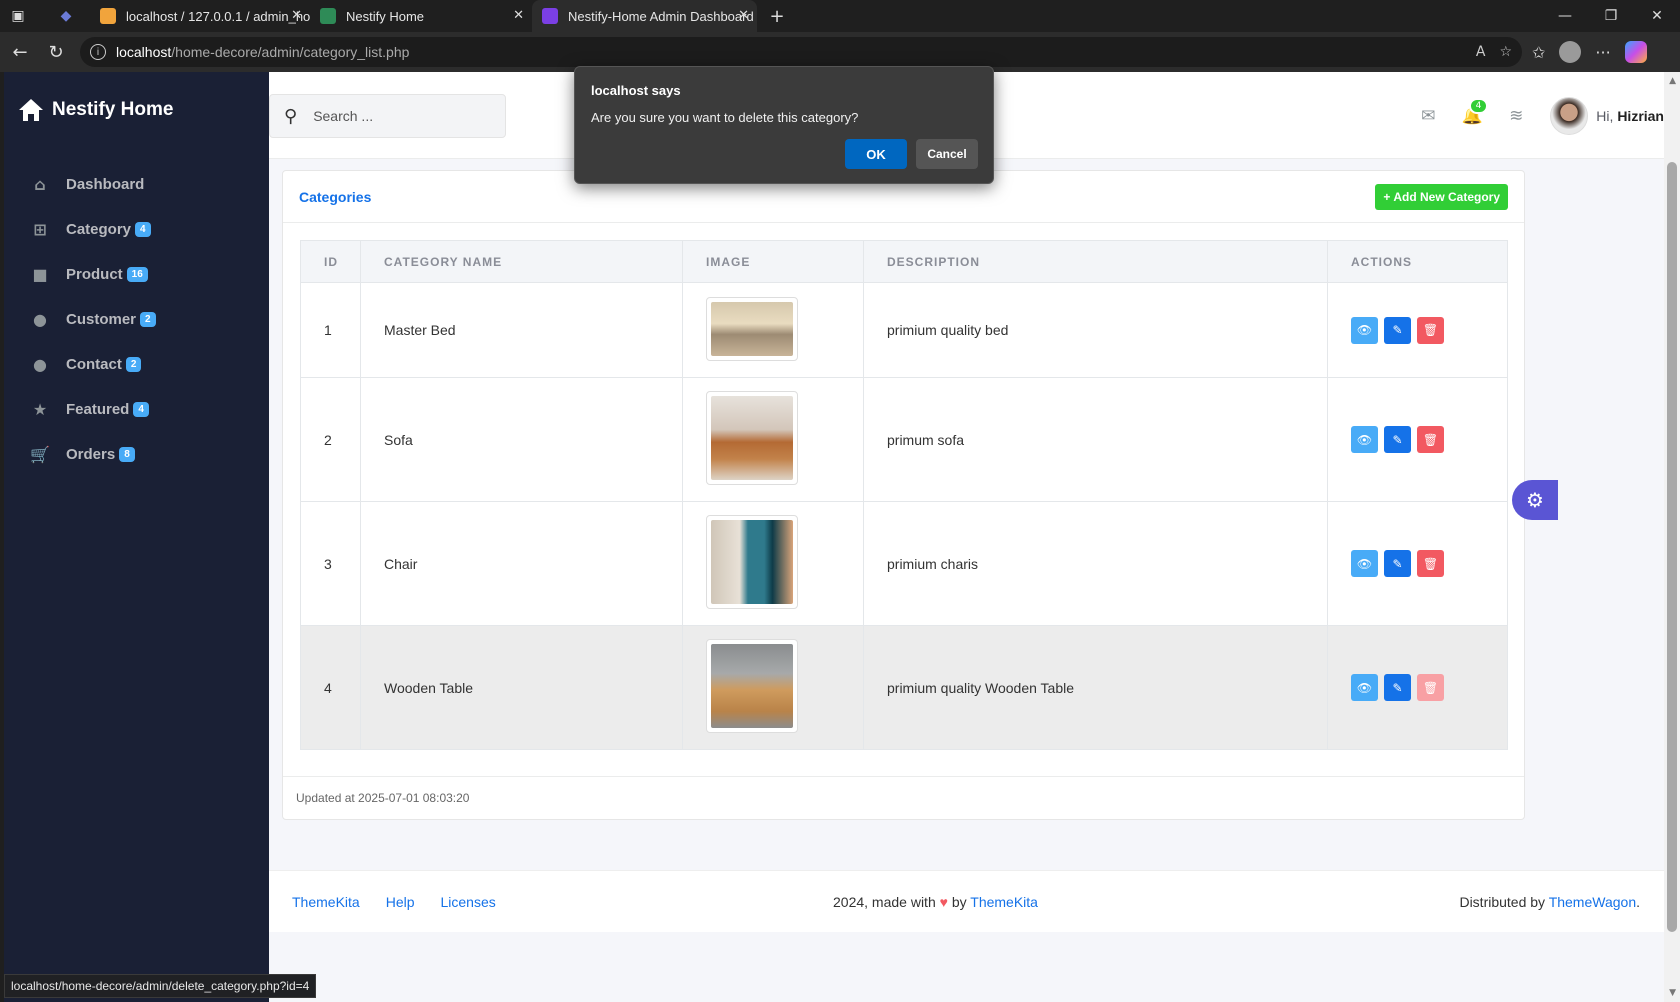 The width and height of the screenshot is (1680, 1002). What do you see at coordinates (1611, 16) in the screenshot?
I see `restore-icon: ❐` at bounding box center [1611, 16].